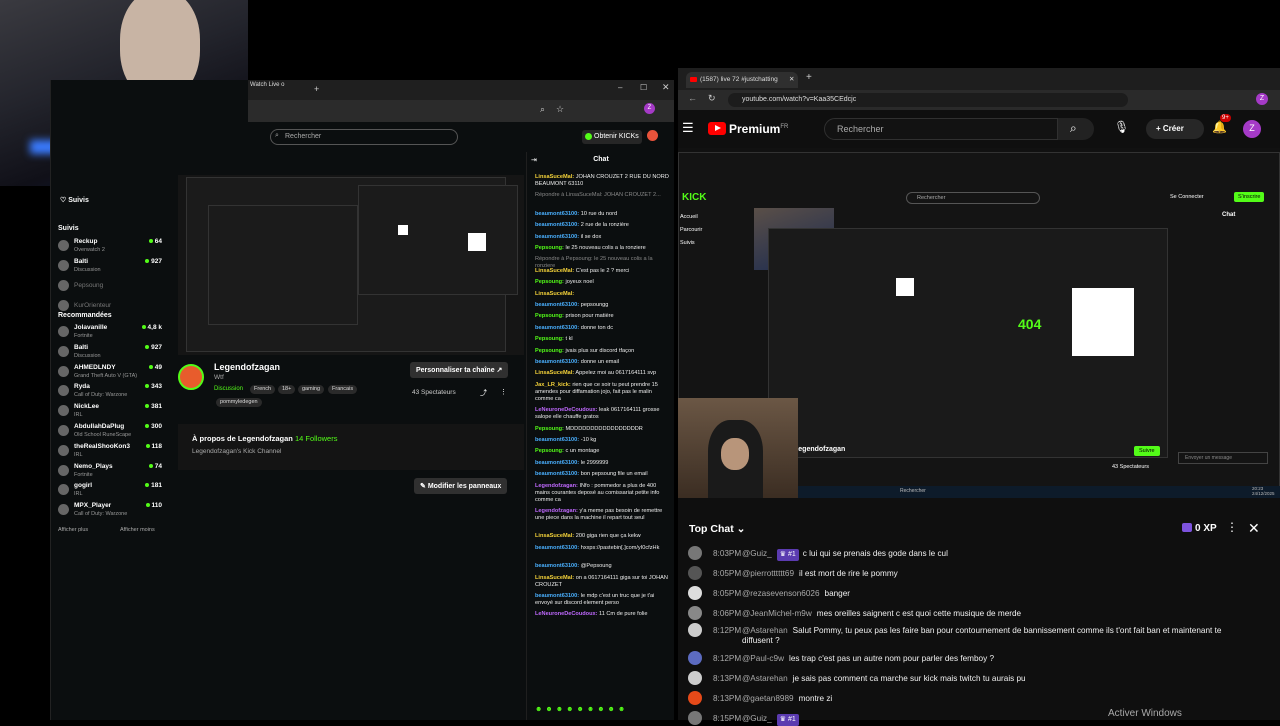  What do you see at coordinates (239, 402) in the screenshot?
I see `tag: pommyledegen` at bounding box center [239, 402].